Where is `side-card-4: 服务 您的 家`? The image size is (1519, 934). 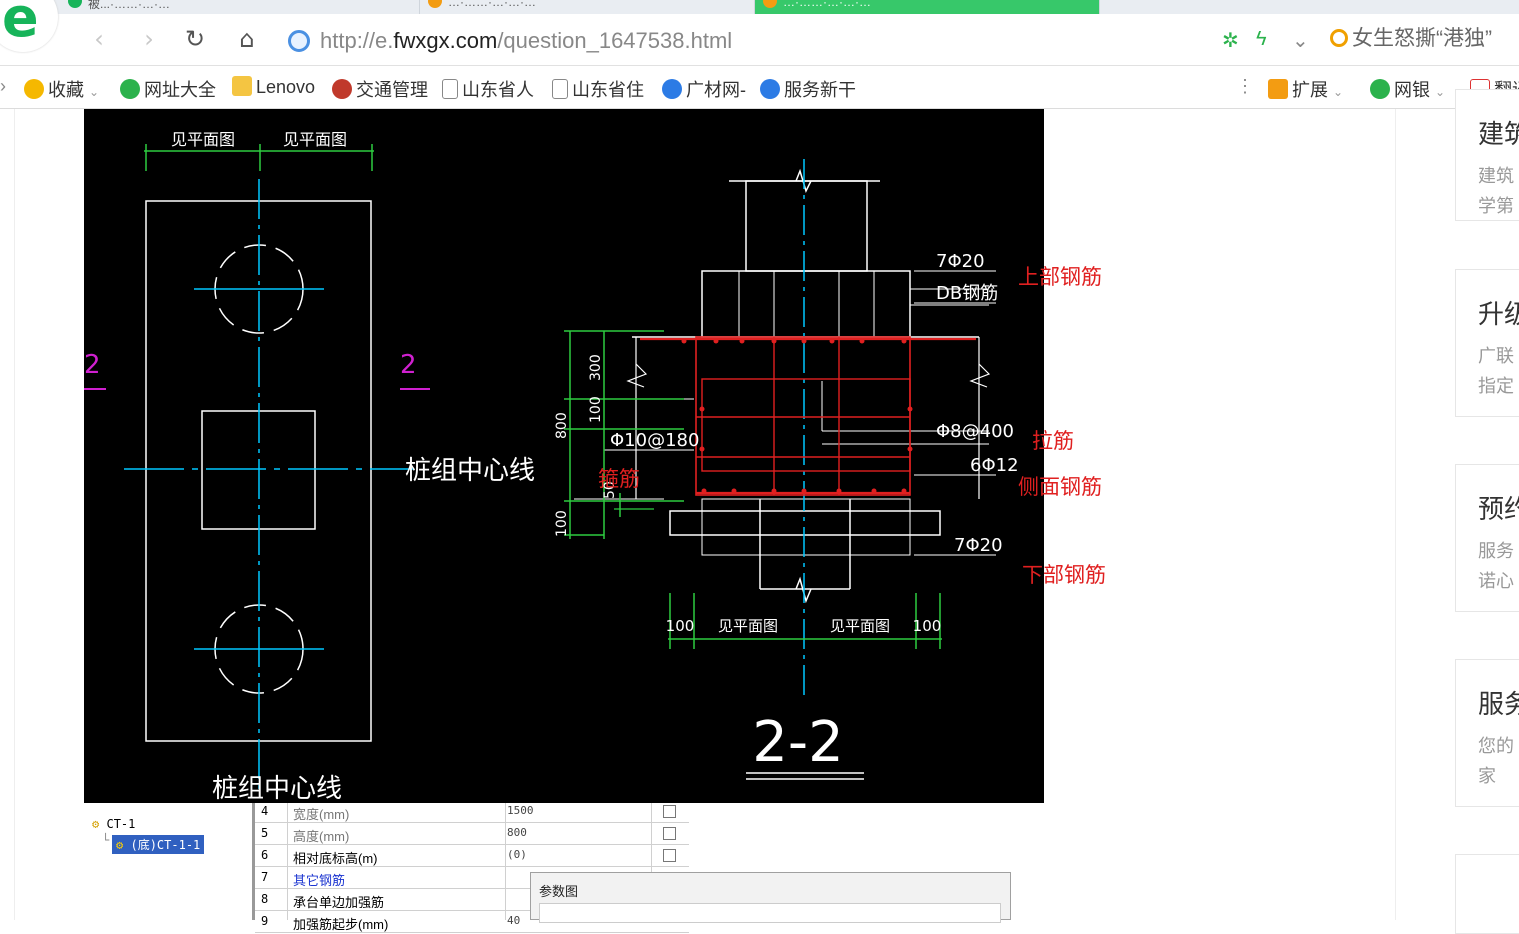
side-card-4: 服务 您的 家 is located at coordinates (1487, 733).